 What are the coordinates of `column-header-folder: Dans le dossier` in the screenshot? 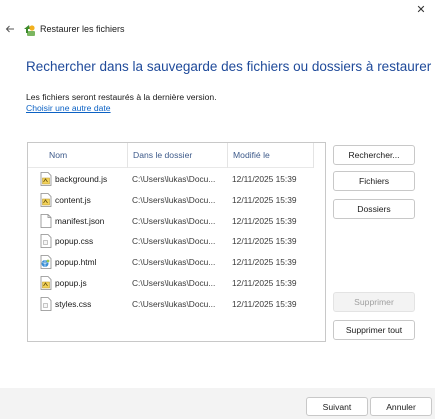 It's located at (177, 155).